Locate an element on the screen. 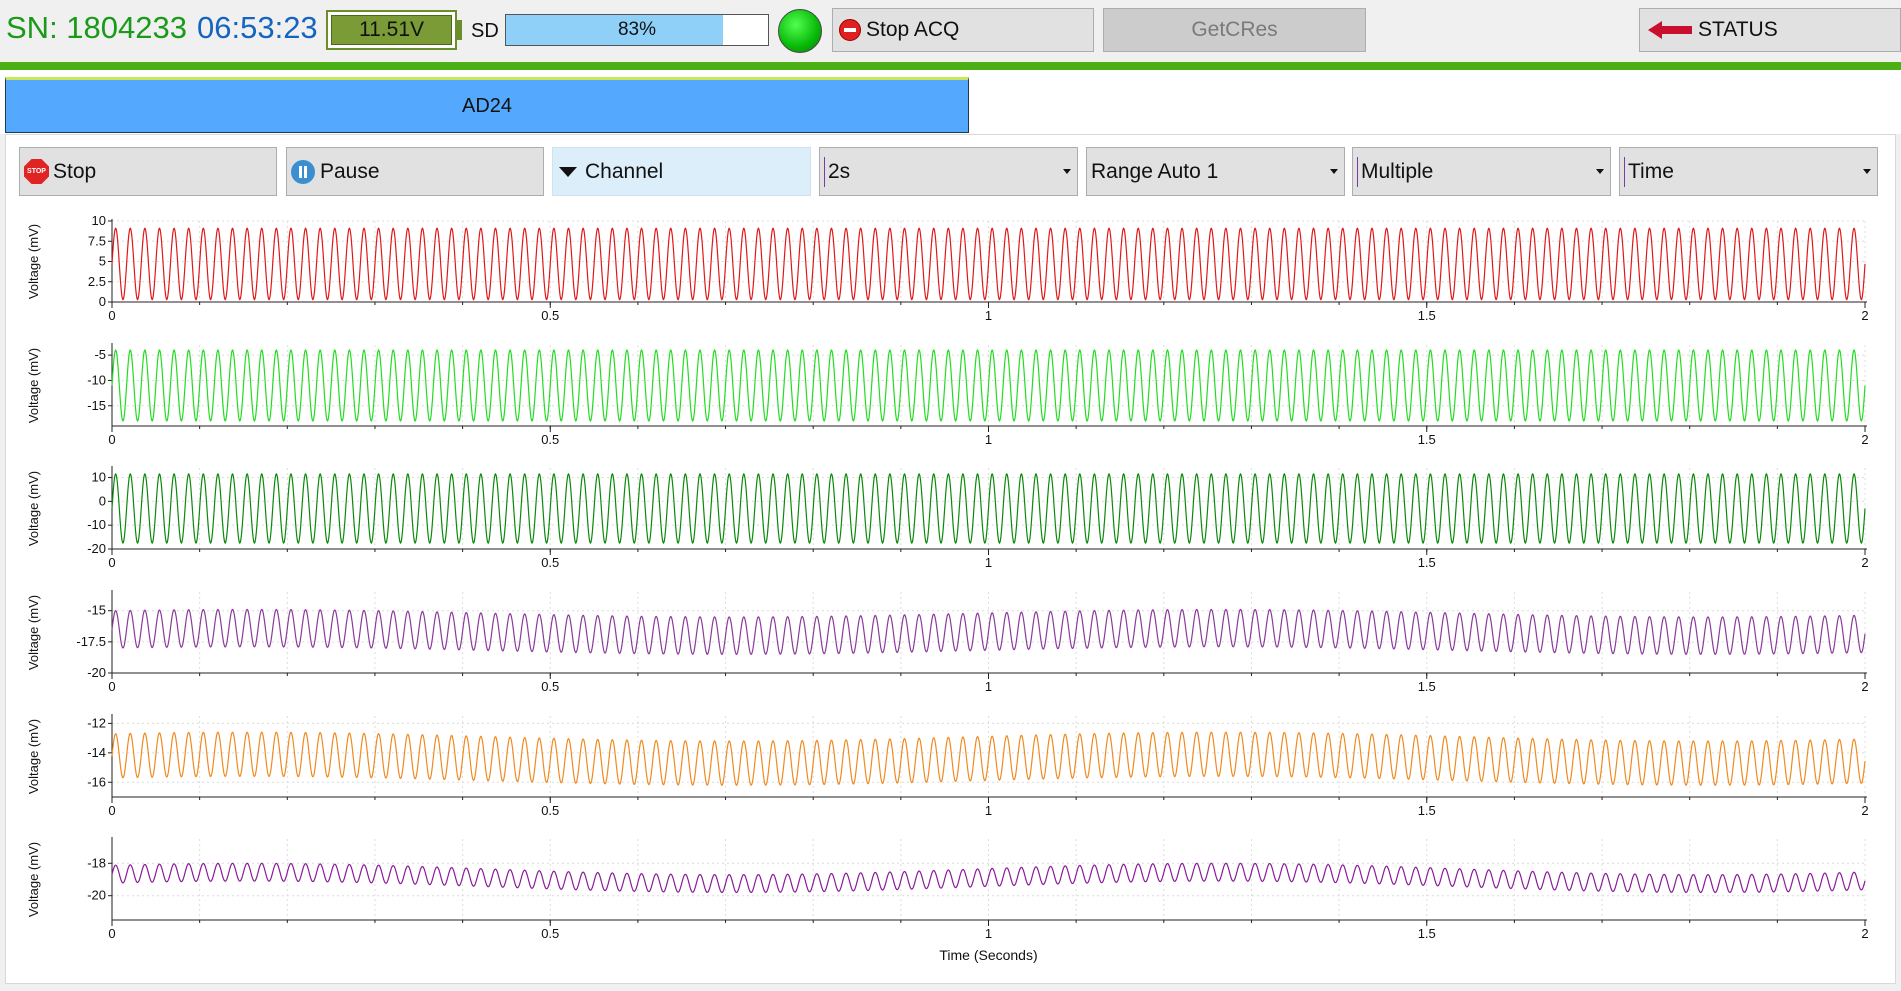 This screenshot has width=1901, height=991. y-tick-label: 5 is located at coordinates (102, 261).